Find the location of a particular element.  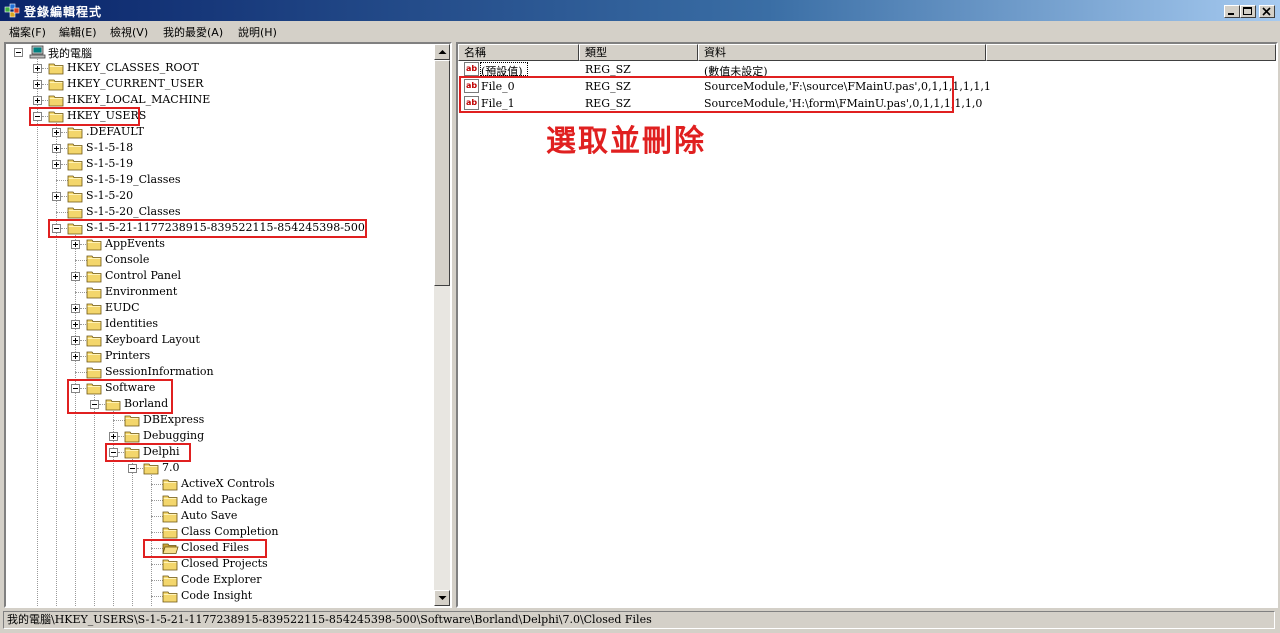

tree-node-label: Code Insight is located at coordinates (217, 595).